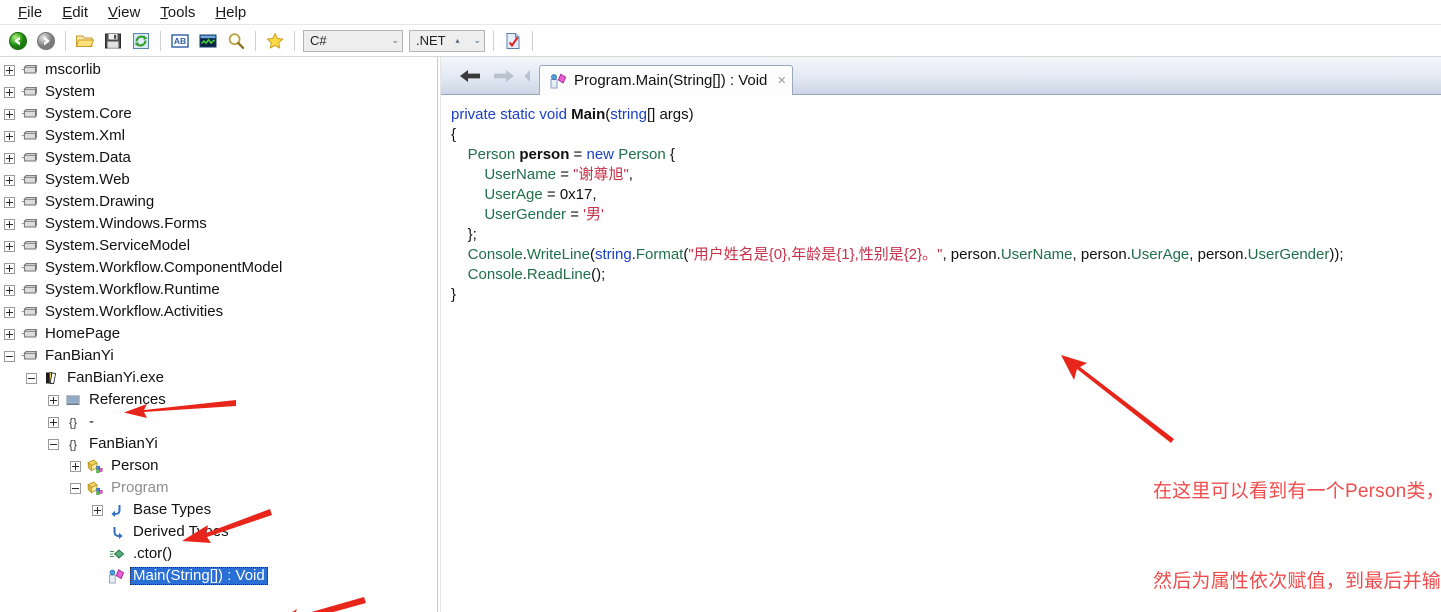  I want to click on tree-node: Derived Types, so click(218, 532).